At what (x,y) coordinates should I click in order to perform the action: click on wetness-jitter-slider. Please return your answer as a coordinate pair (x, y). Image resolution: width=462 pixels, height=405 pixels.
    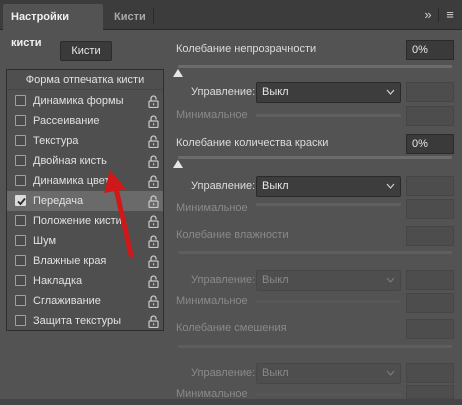
    Looking at the image, I should click on (315, 252).